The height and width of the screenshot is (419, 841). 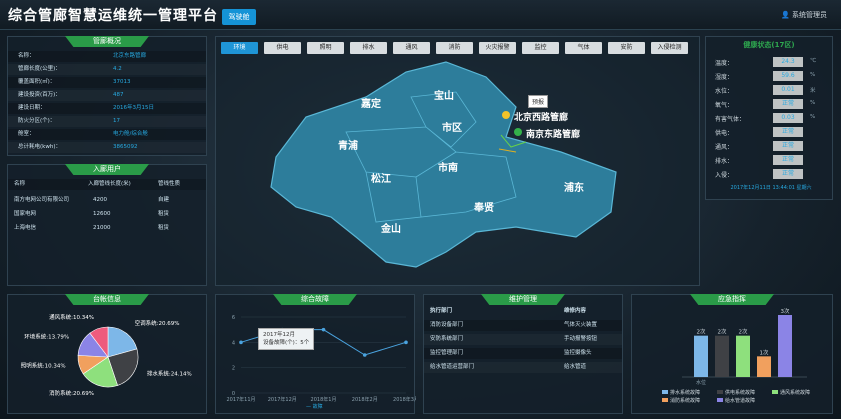 I want to click on overview-key: 建设投资(百万)：, so click(x=39, y=95).